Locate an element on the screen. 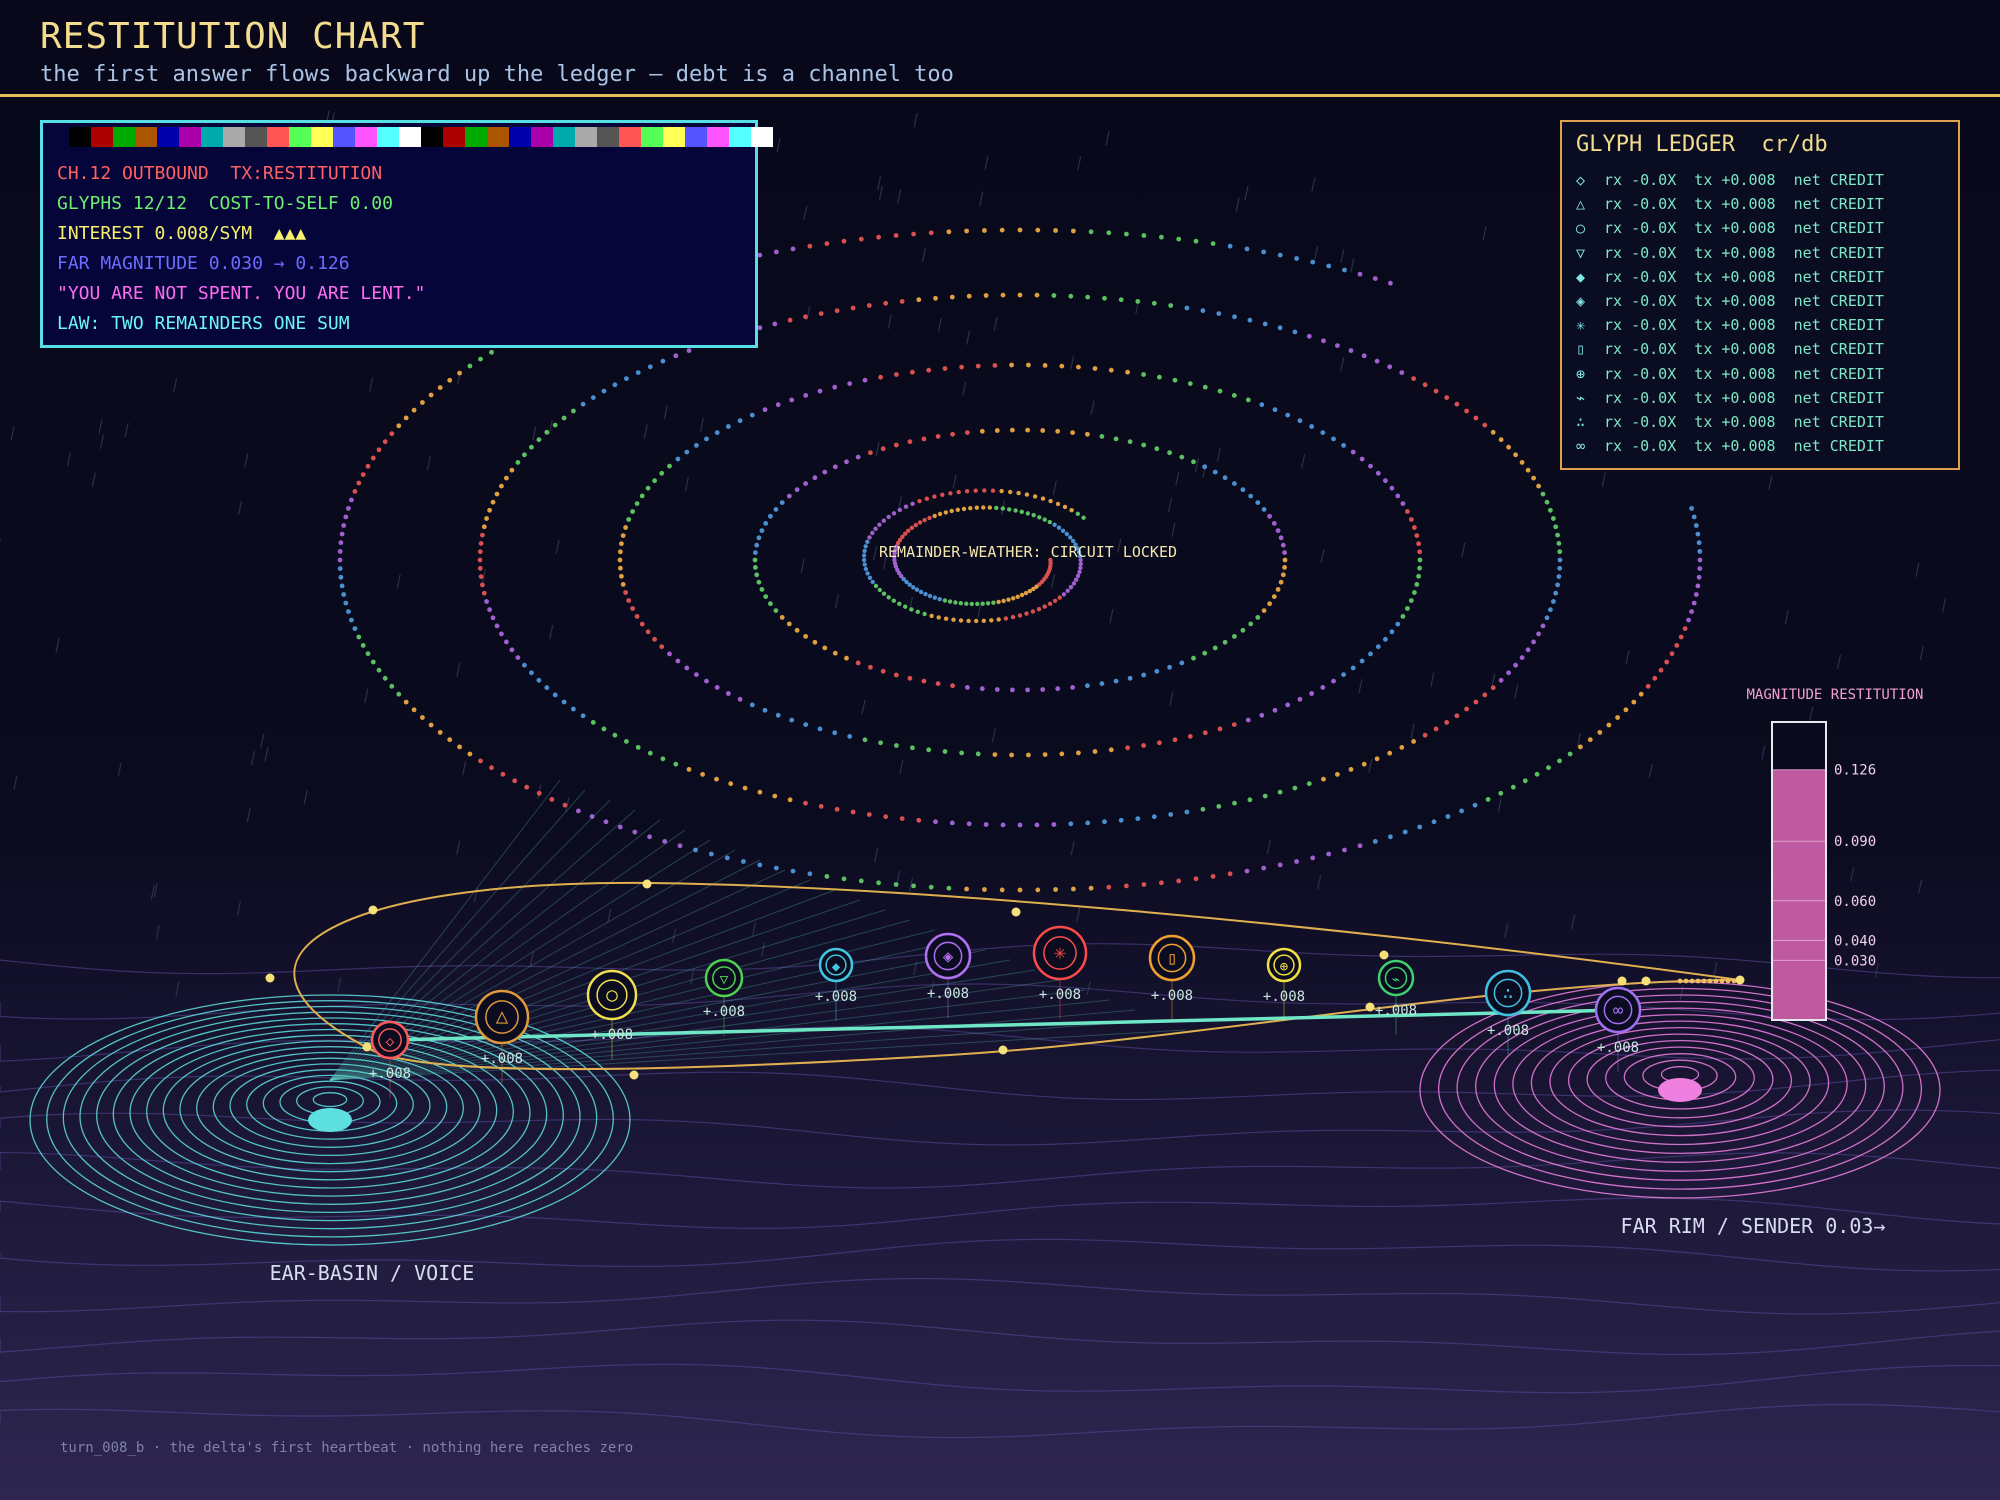 This screenshot has height=1500, width=2000. sound-beam is located at coordinates (732, 1045).